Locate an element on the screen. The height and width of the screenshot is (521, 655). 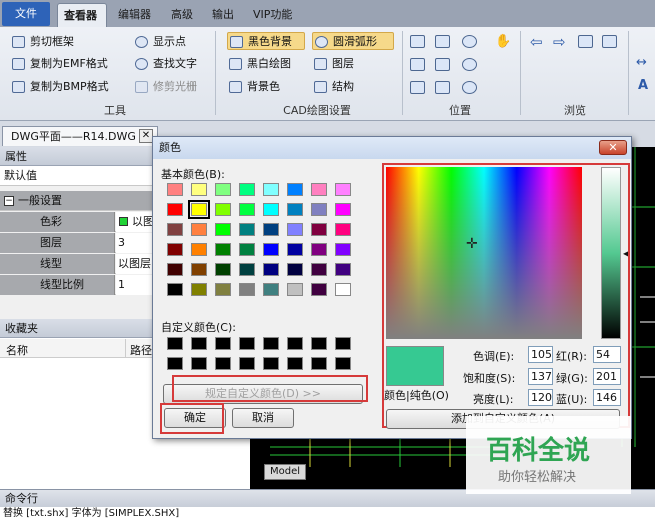
background-color-button: 背景色 is located at coordinates (253, 87).